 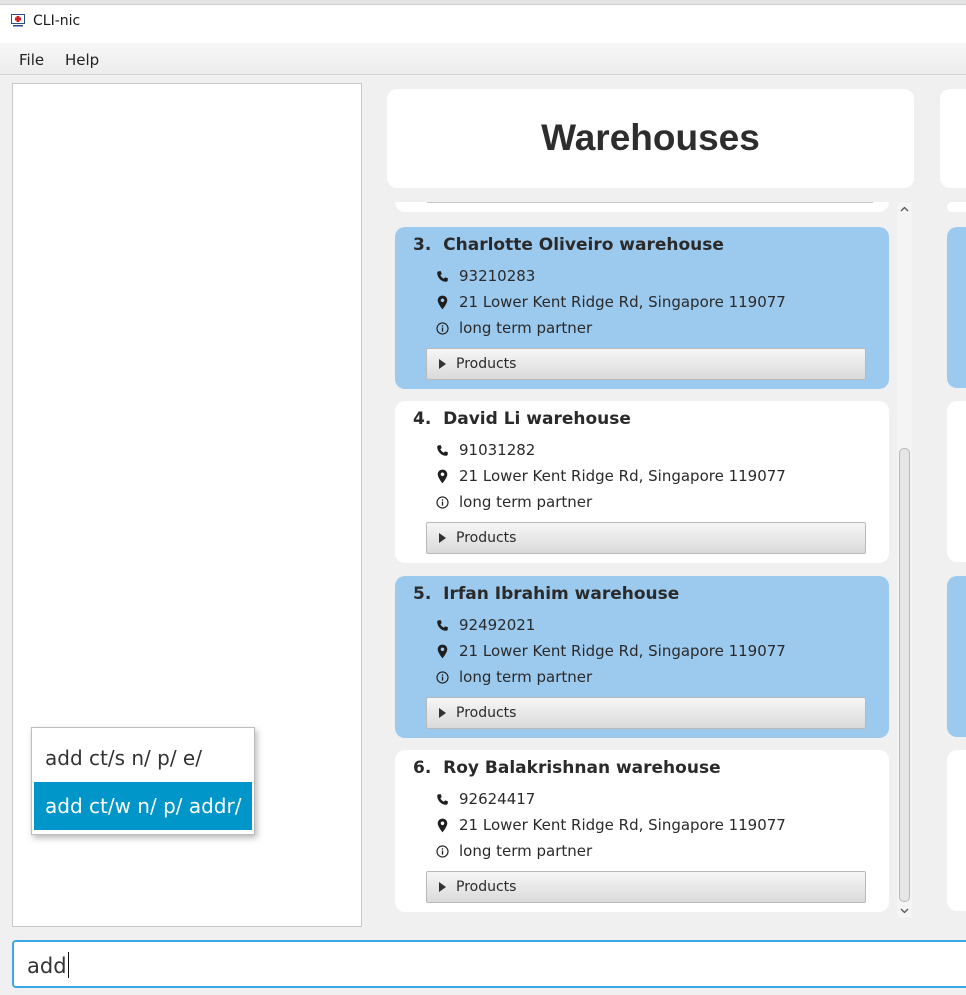 I want to click on warehouse-index: 3., so click(x=422, y=245).